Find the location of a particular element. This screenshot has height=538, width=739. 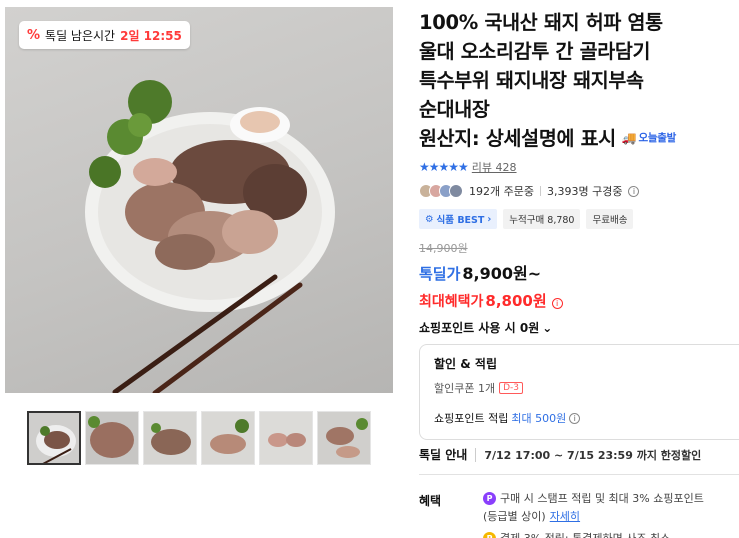

chevron-down-icon: ⌄ is located at coordinates (547, 327).